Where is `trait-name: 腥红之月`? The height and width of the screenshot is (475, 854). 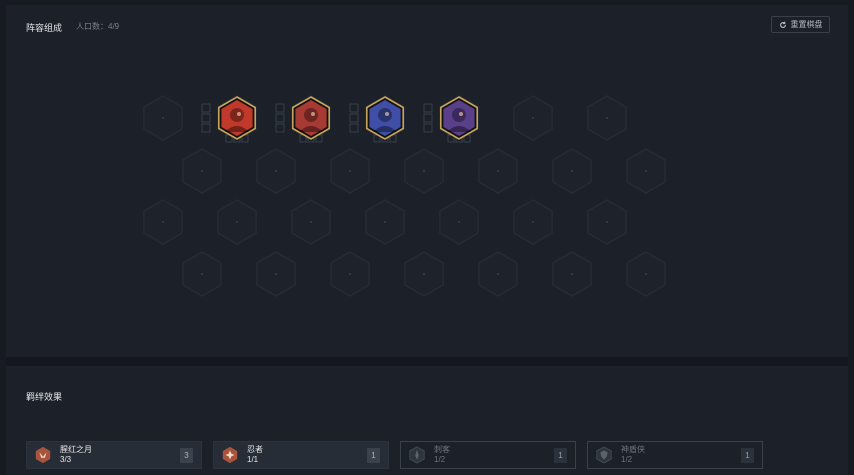 trait-name: 腥红之月 is located at coordinates (76, 449).